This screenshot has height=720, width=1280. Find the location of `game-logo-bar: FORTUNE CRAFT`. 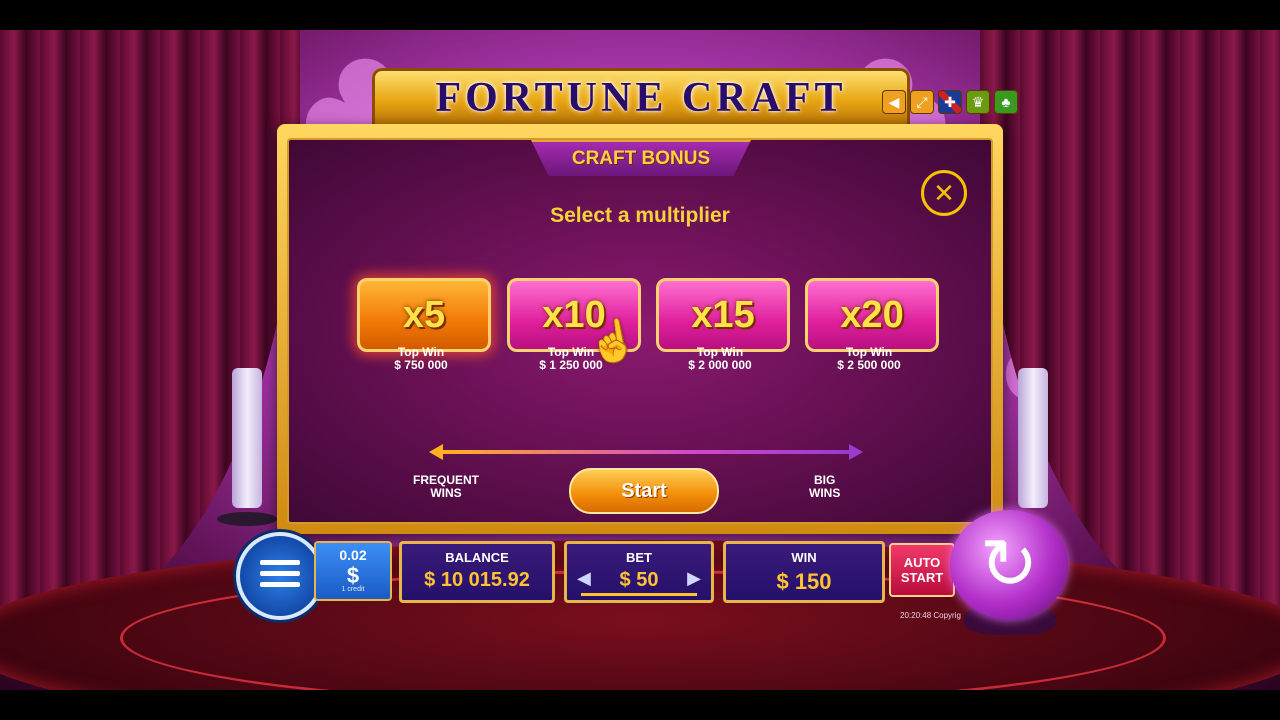

game-logo-bar: FORTUNE CRAFT is located at coordinates (641, 98).